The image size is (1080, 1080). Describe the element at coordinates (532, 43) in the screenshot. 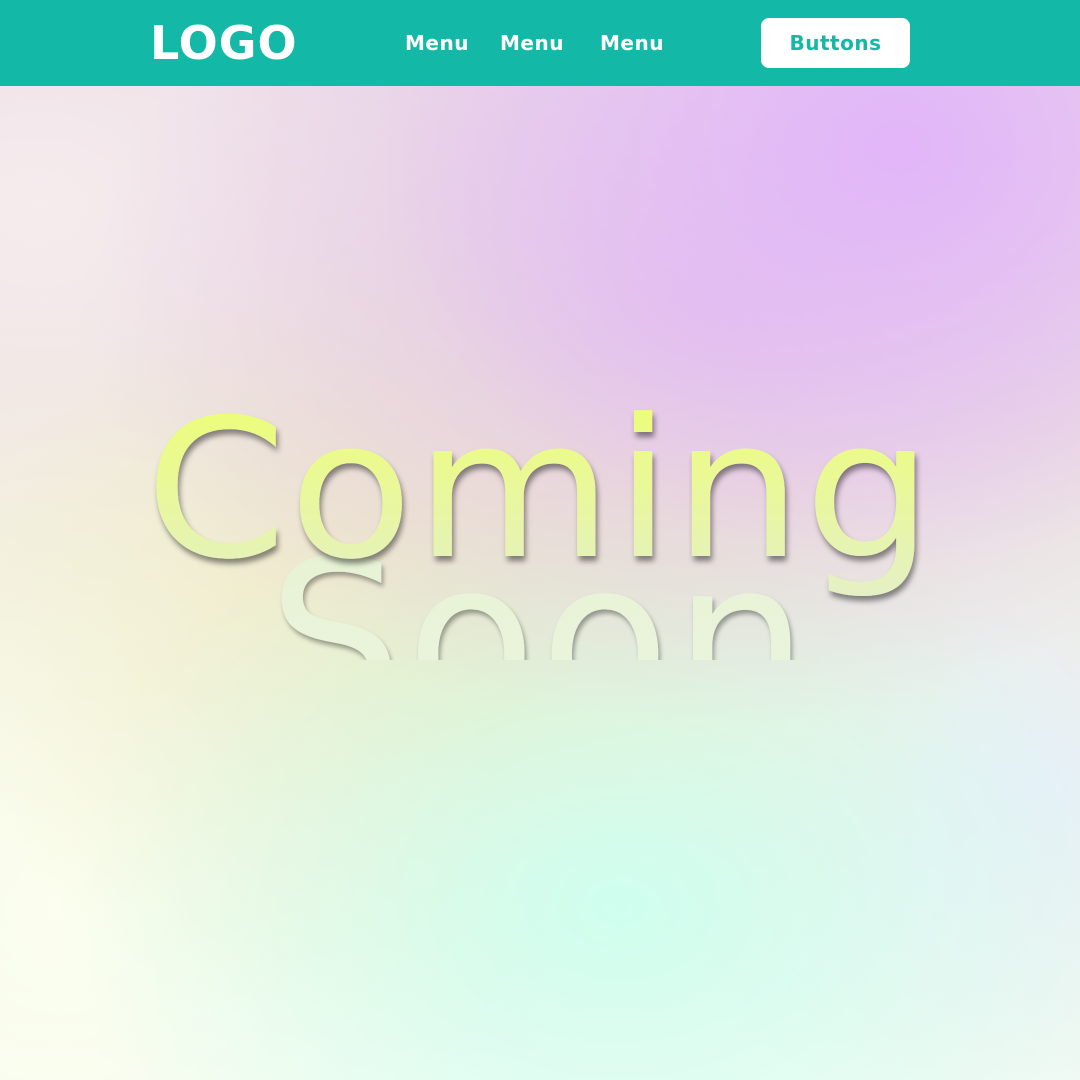

I see `nav-menu-item-2: Menu` at that location.